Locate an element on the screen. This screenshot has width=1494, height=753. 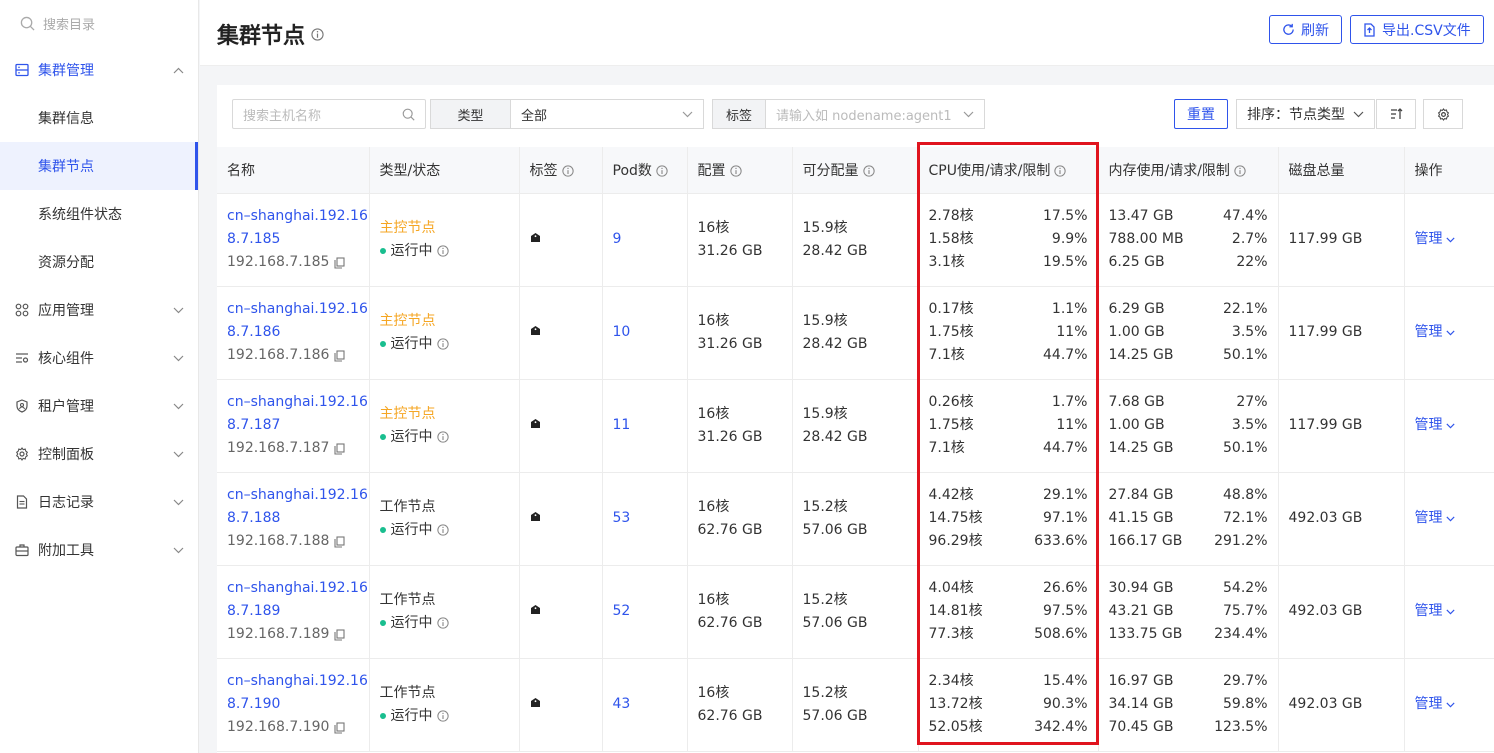
cpu-amount: 14.81核 is located at coordinates (955, 611).